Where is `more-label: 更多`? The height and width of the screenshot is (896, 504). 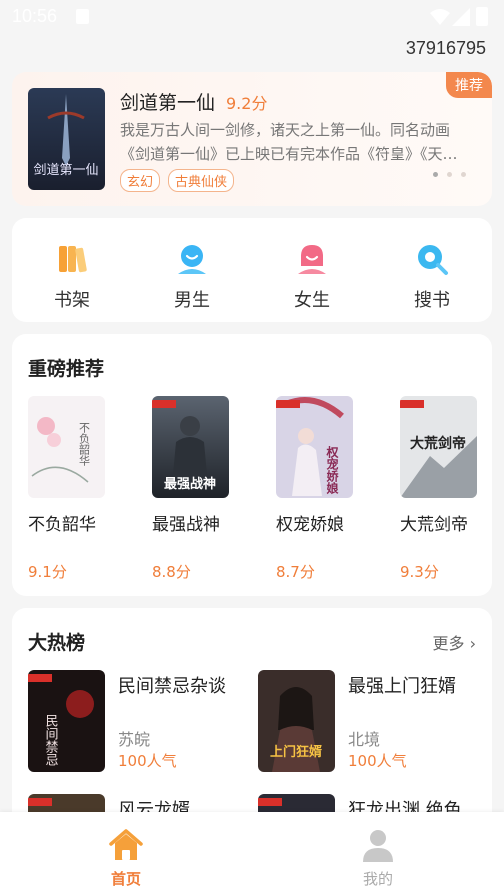
more-label: 更多 is located at coordinates (448, 643).